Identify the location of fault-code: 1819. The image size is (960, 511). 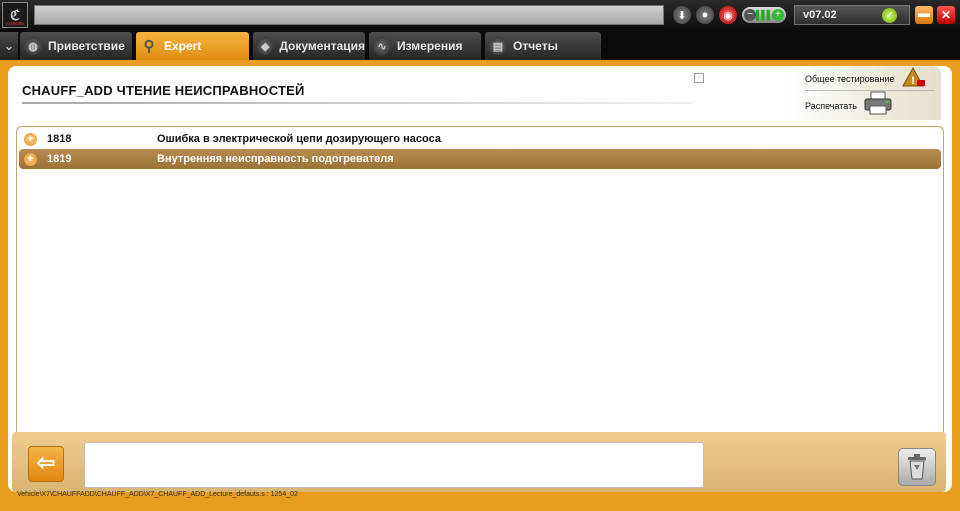
(59, 159).